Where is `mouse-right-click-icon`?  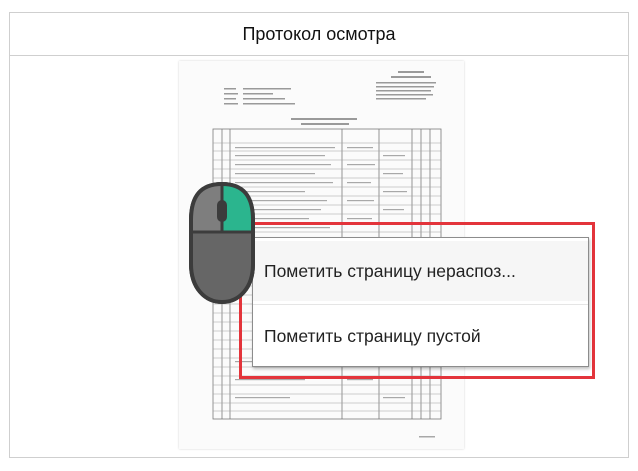
mouse-right-click-icon is located at coordinates (222, 244).